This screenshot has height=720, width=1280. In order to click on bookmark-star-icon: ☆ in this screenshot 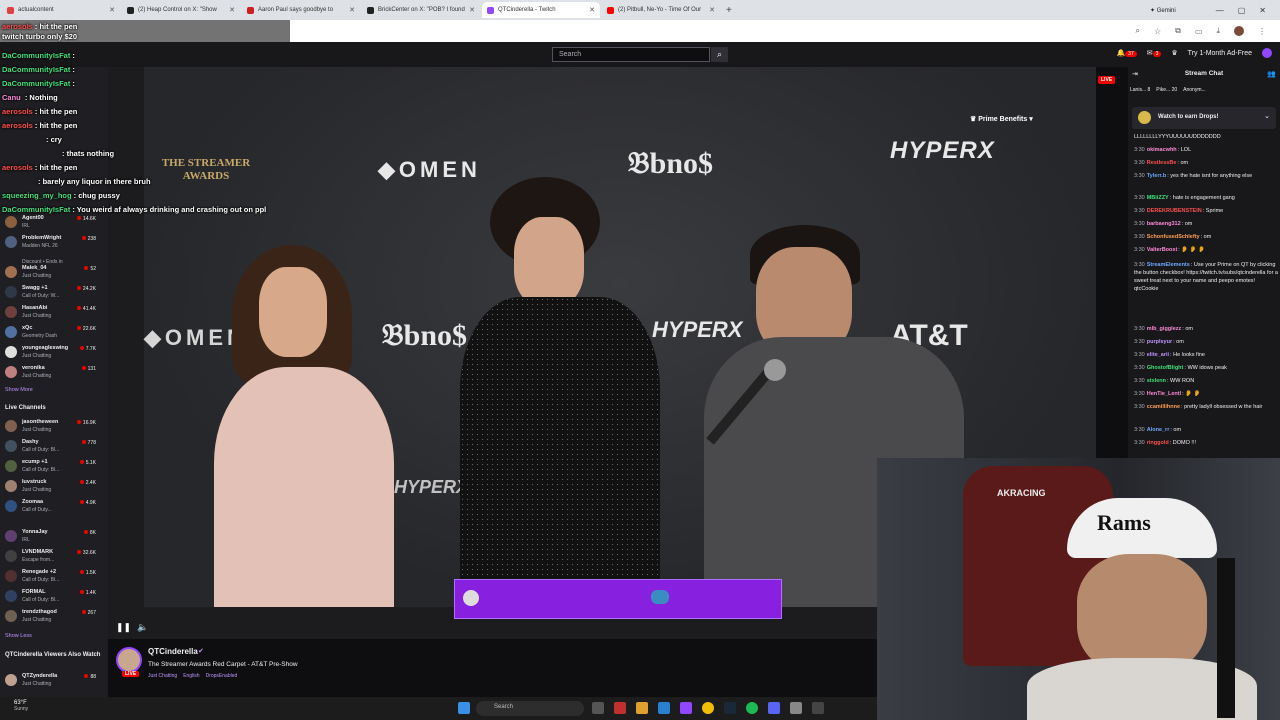, I will do `click(1157, 31)`.